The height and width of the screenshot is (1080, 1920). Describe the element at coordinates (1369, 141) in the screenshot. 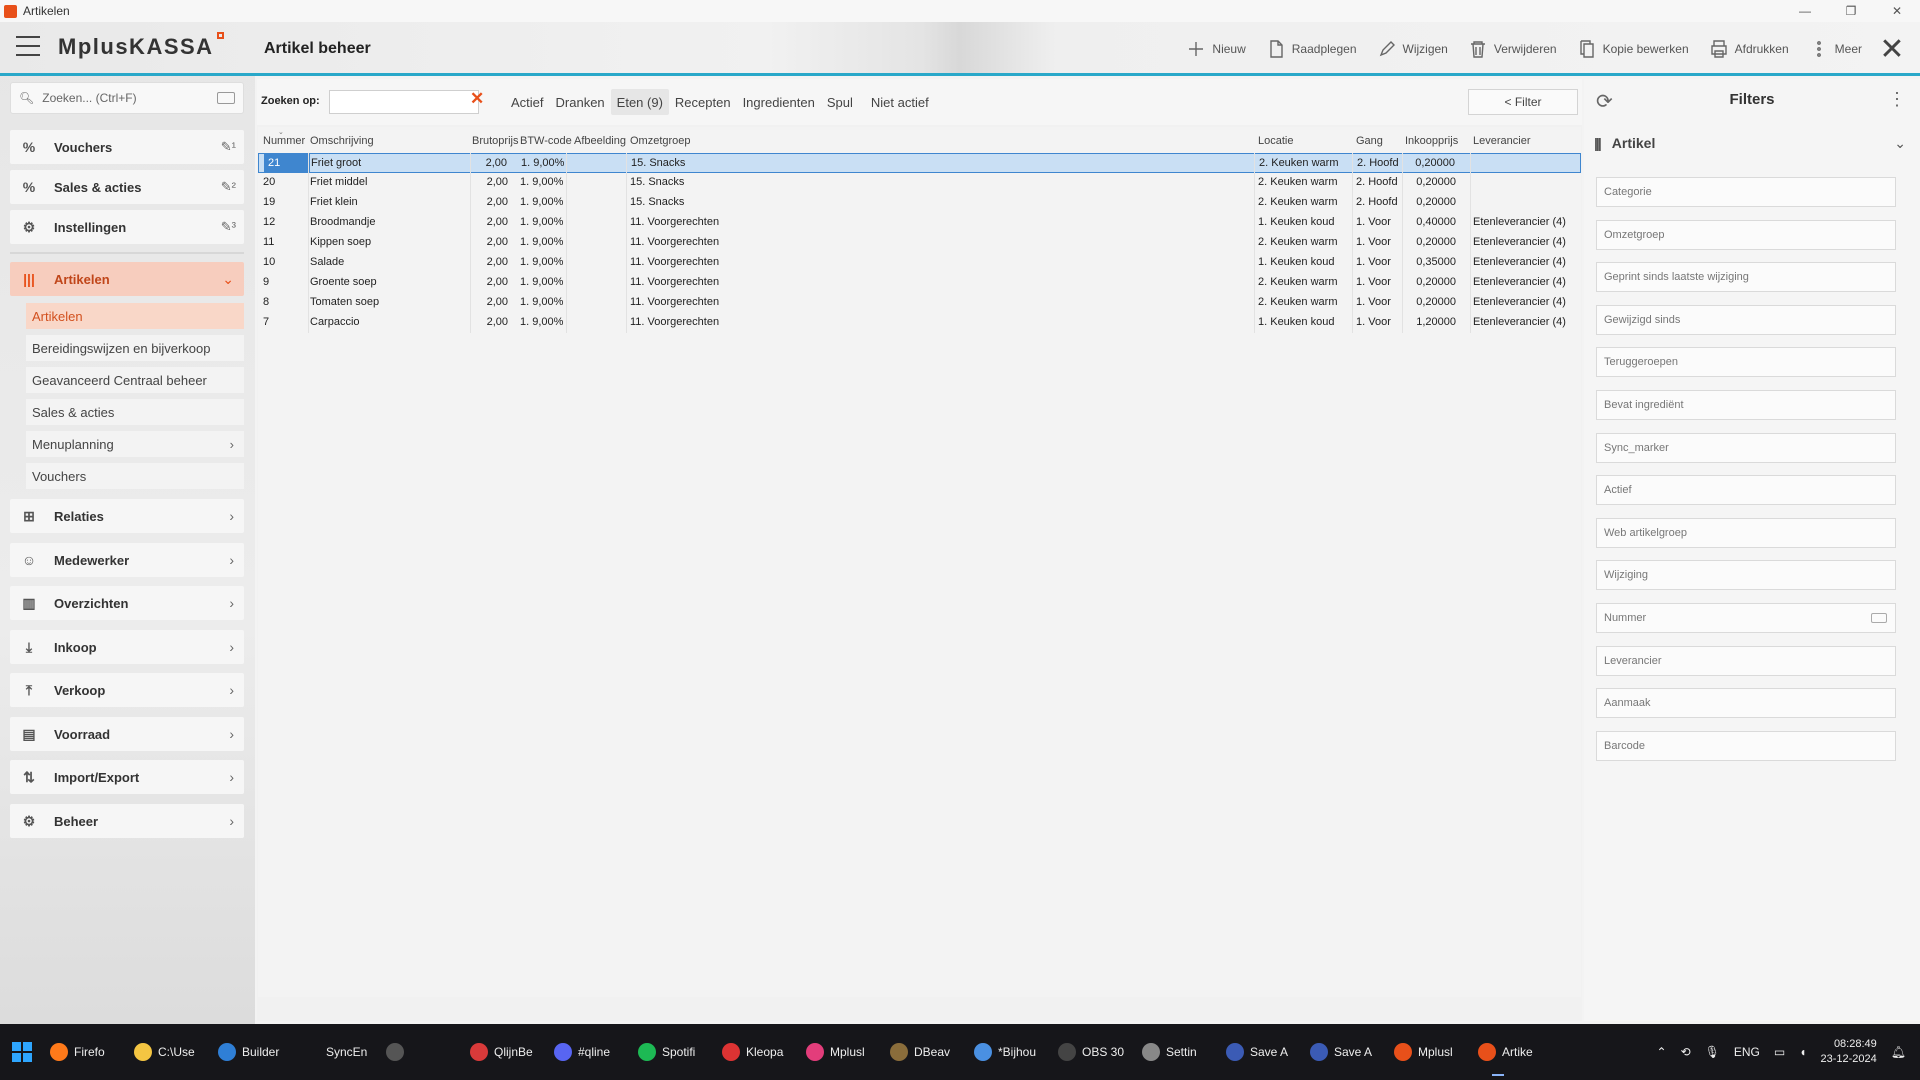

I see `column-header: Gang` at that location.